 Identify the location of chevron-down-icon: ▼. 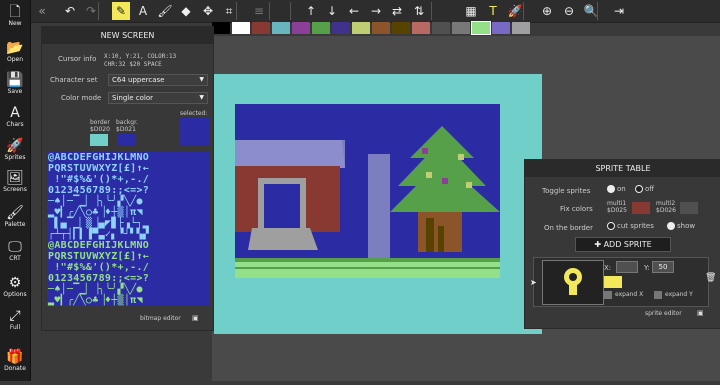
(201, 97).